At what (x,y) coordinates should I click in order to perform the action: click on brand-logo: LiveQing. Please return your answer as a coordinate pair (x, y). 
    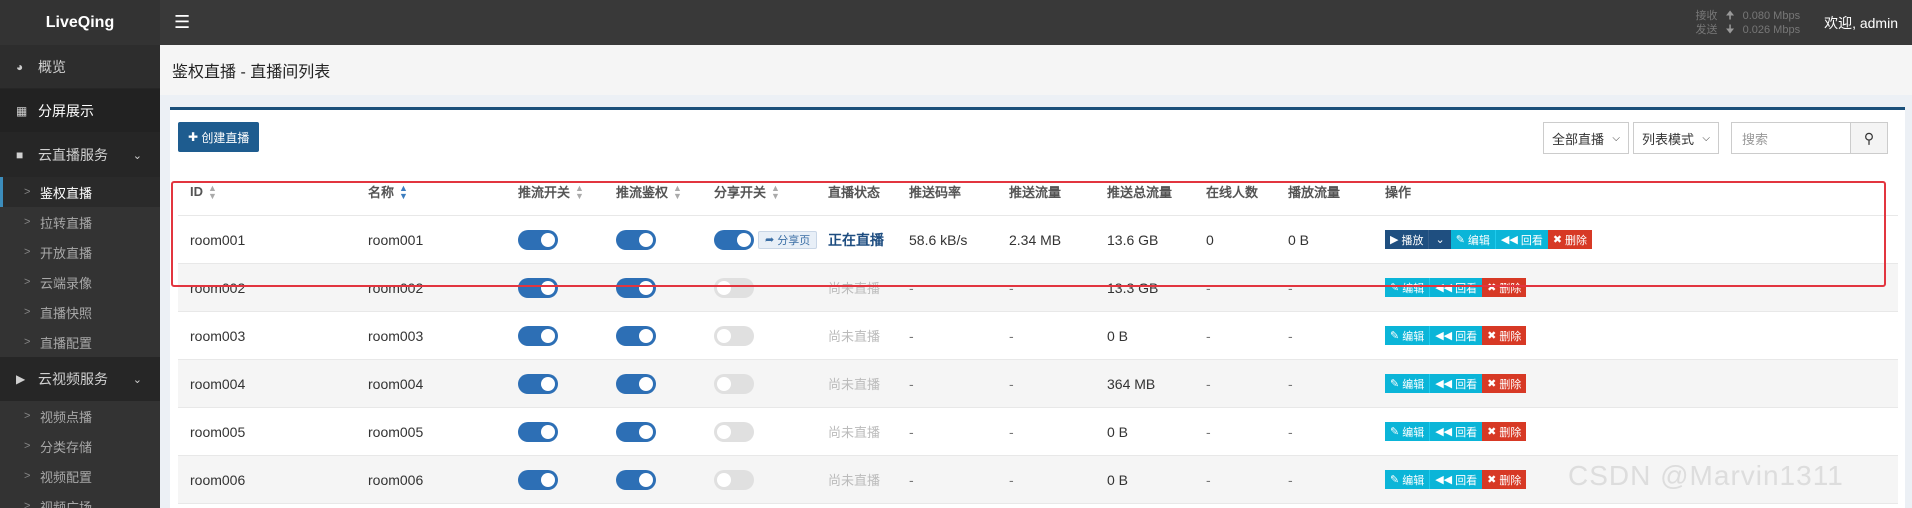
    Looking at the image, I should click on (80, 22).